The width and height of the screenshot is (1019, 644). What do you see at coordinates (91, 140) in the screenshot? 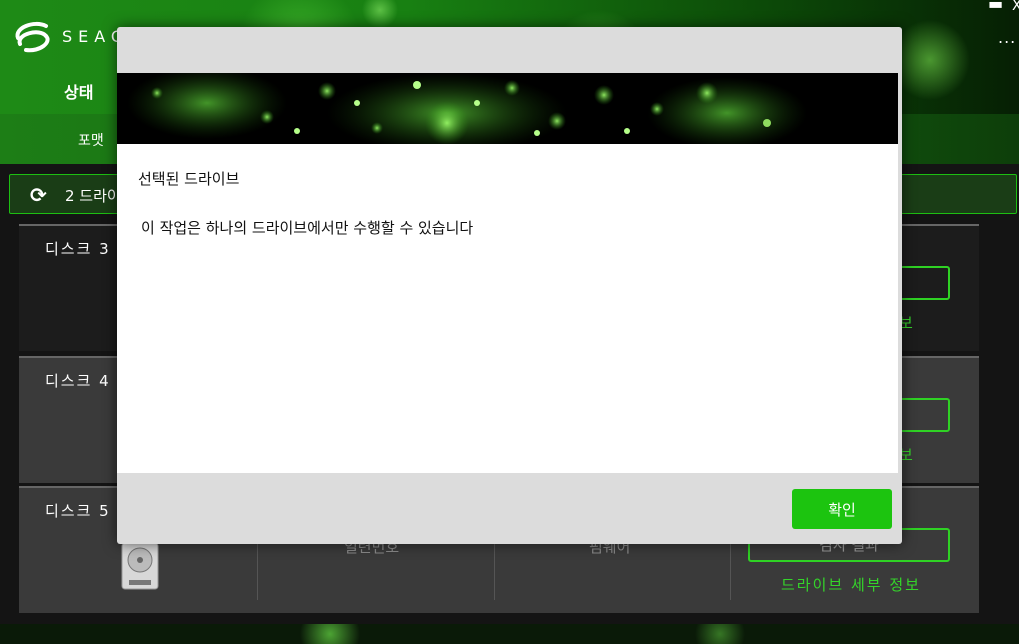
I see `subnav-item-format: 포맷` at bounding box center [91, 140].